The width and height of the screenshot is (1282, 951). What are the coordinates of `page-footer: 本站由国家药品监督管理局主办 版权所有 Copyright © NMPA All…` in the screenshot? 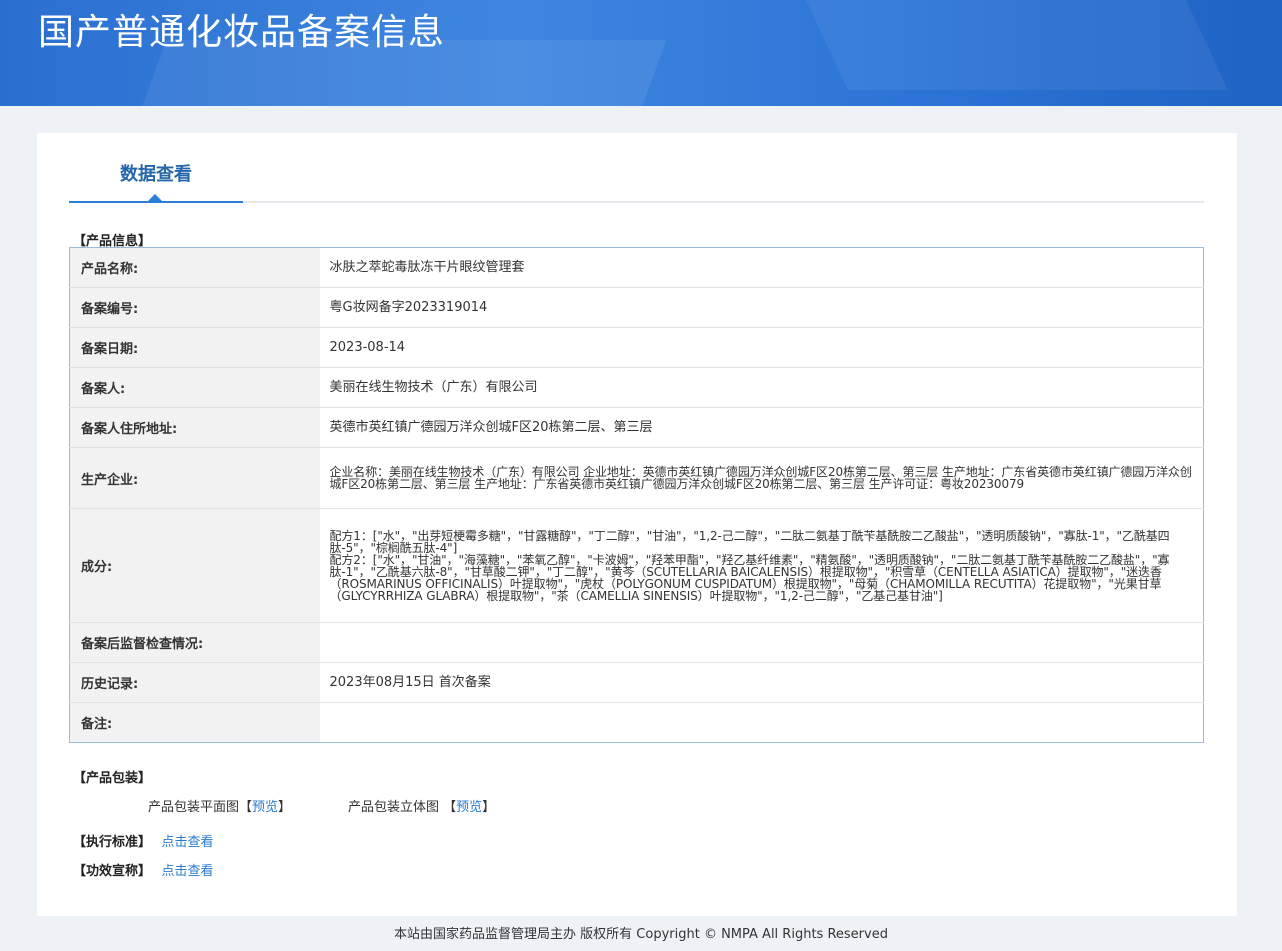 It's located at (641, 934).